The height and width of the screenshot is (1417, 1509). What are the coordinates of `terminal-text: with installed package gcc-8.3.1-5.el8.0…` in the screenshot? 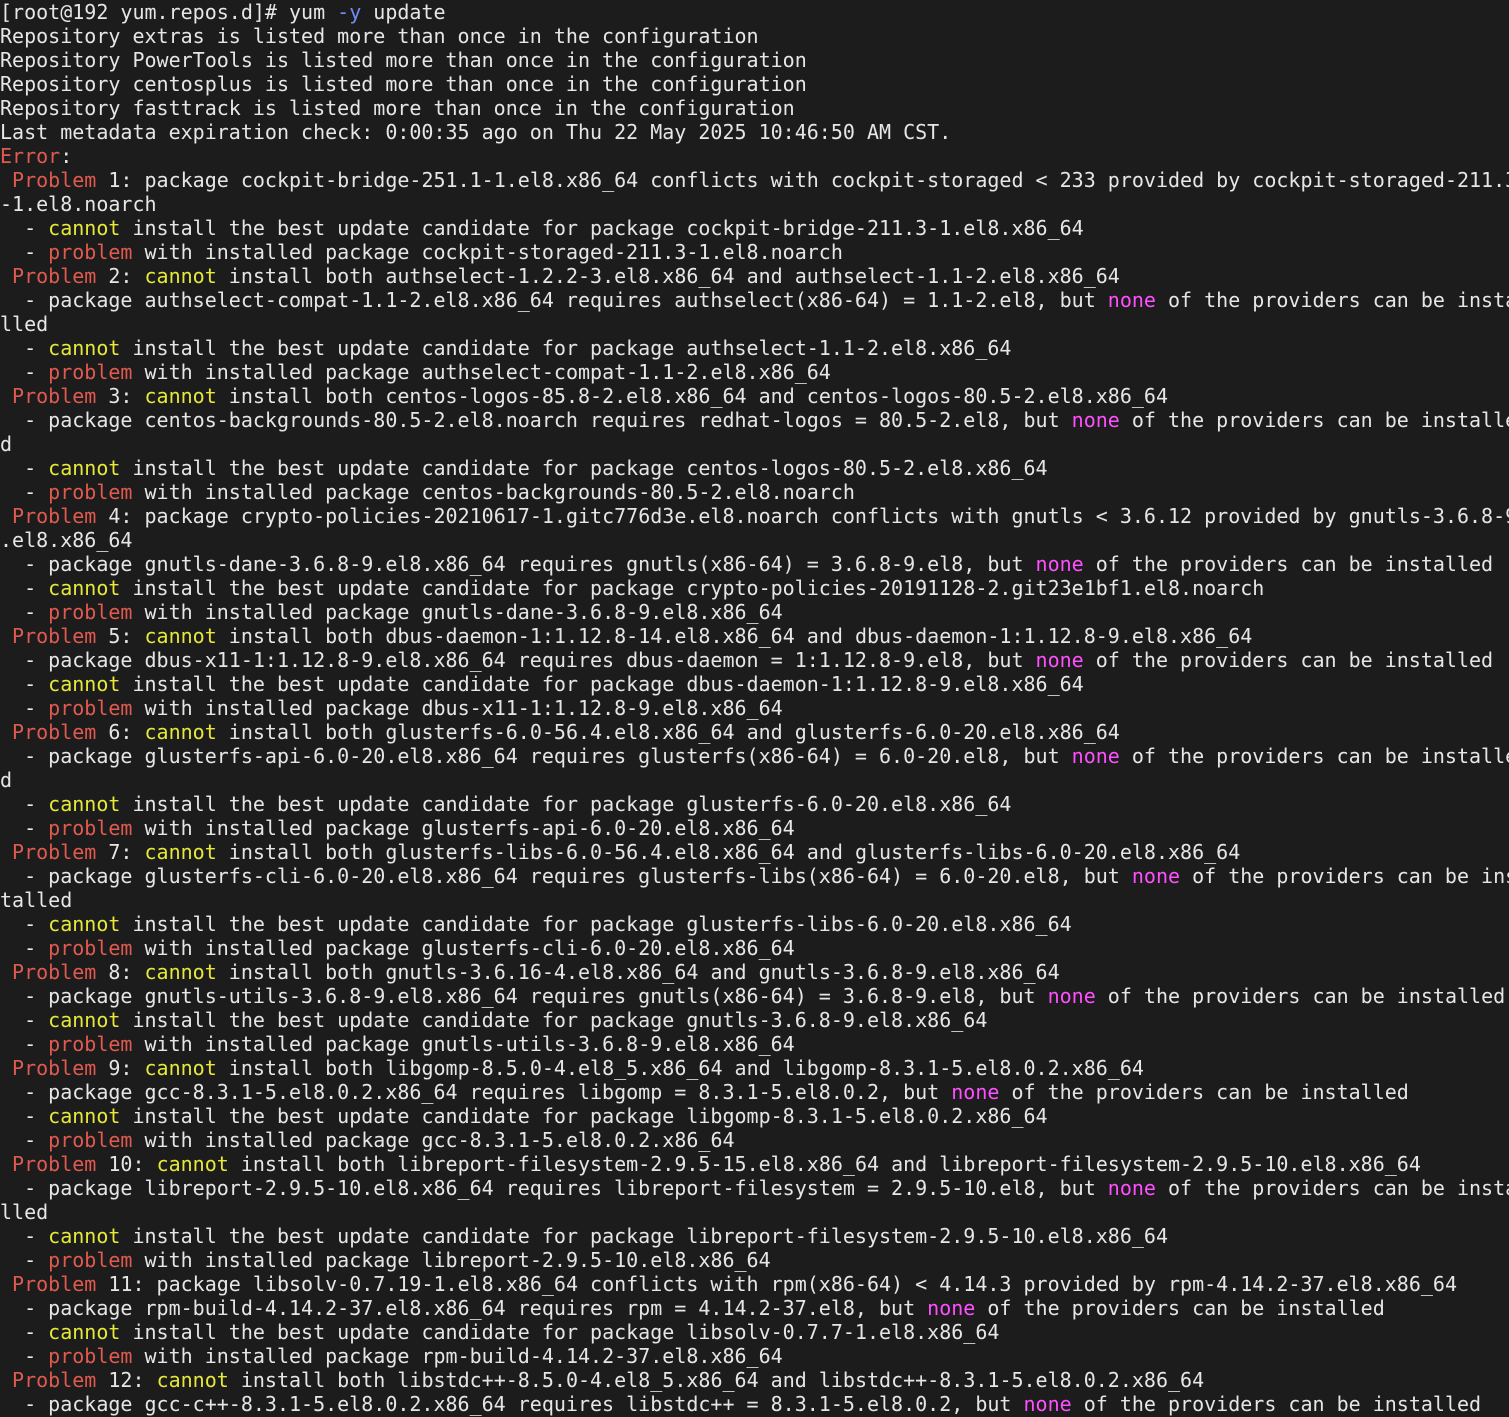 It's located at (433, 1140).